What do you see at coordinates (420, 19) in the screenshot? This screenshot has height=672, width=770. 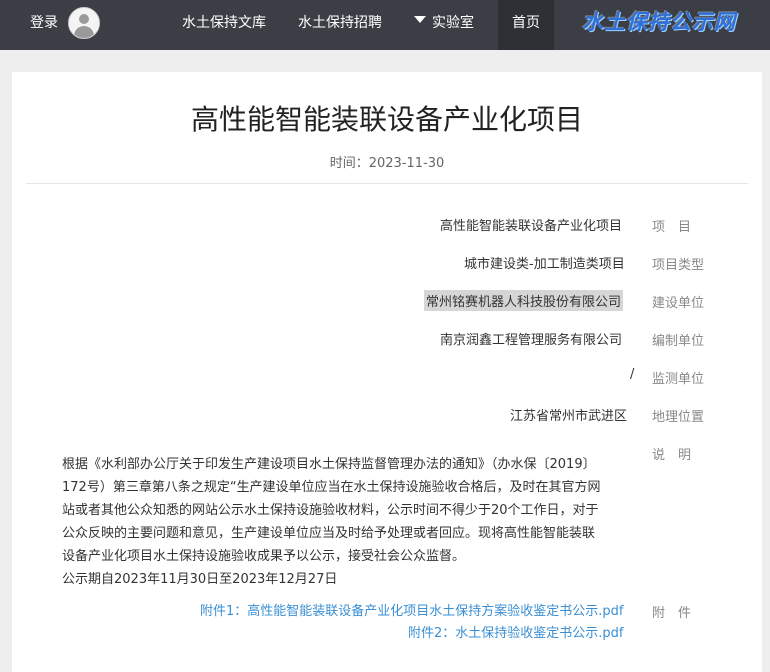 I see `chevron-down-icon` at bounding box center [420, 19].